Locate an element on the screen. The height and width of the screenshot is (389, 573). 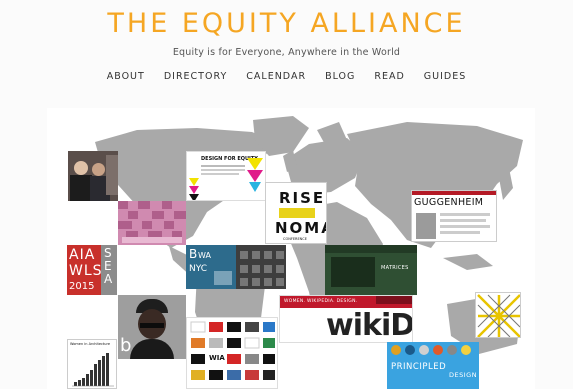
wikid-label: wikiD is located at coordinates (369, 325).